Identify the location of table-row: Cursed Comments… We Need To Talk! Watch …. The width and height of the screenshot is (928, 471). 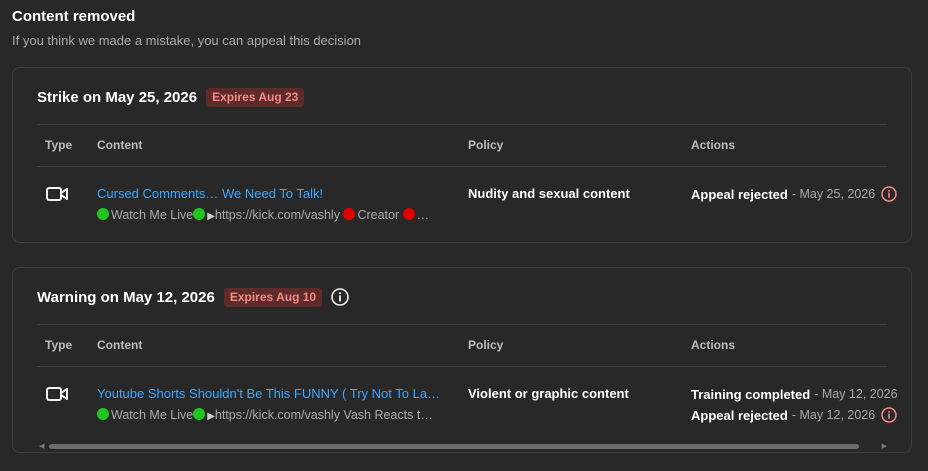
(467, 202).